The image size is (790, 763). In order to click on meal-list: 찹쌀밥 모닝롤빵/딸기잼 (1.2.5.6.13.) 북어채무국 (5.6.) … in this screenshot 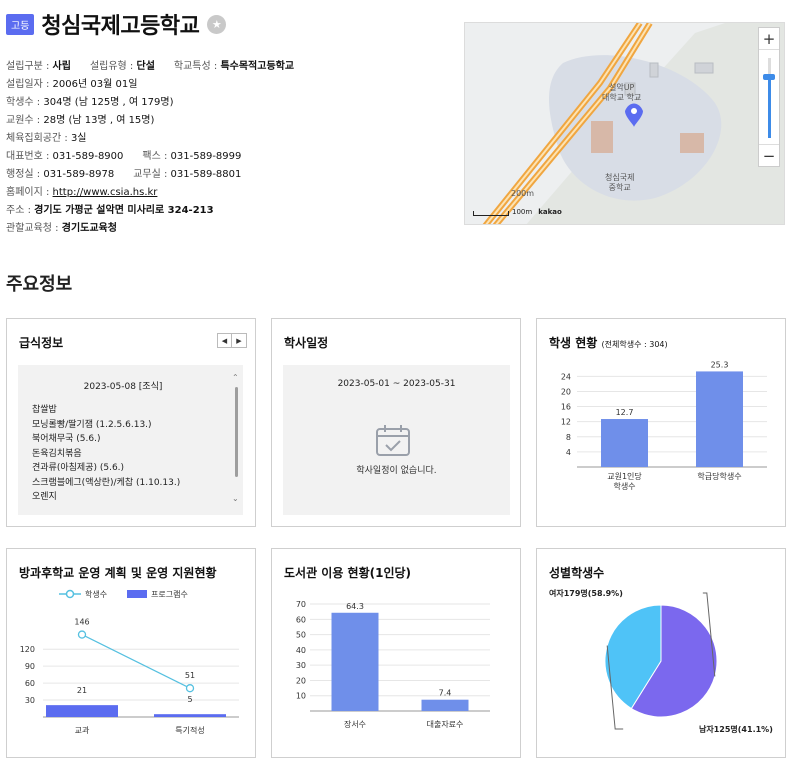, I will do `click(106, 454)`.